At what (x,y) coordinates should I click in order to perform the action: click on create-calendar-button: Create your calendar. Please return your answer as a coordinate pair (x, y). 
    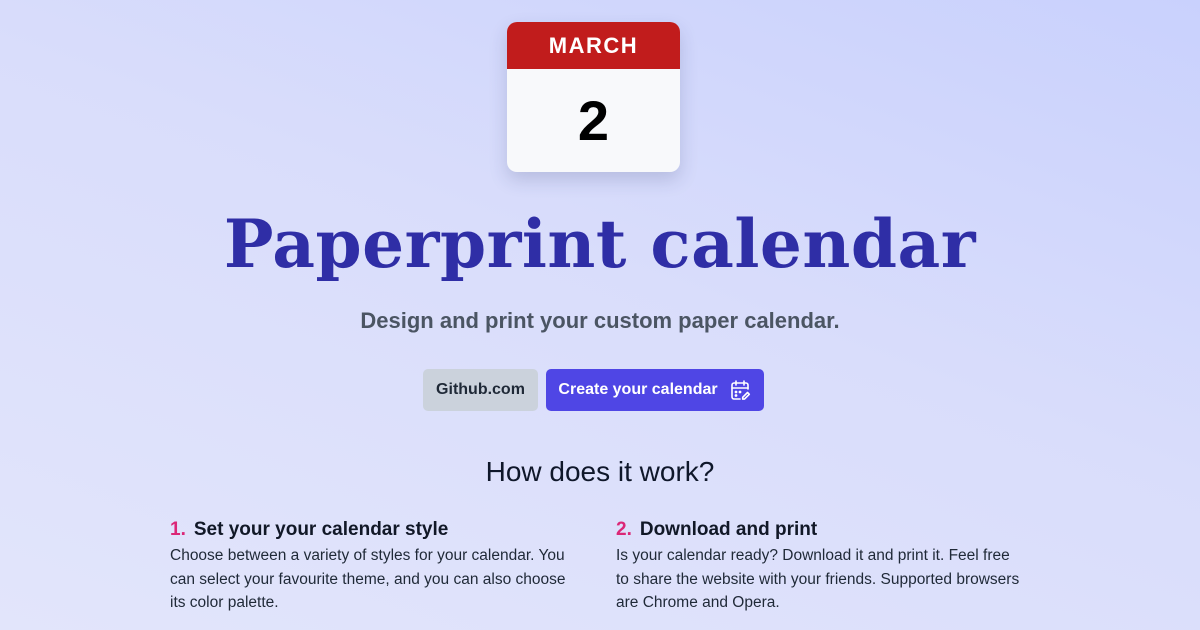
    Looking at the image, I should click on (655, 390).